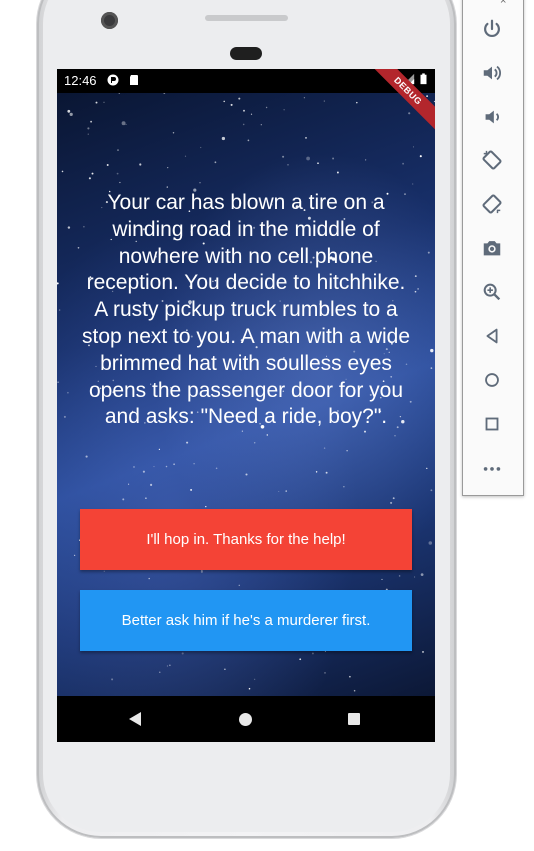 This screenshot has height=851, width=534. Describe the element at coordinates (492, 160) in the screenshot. I see `rotate-left-icon` at that location.